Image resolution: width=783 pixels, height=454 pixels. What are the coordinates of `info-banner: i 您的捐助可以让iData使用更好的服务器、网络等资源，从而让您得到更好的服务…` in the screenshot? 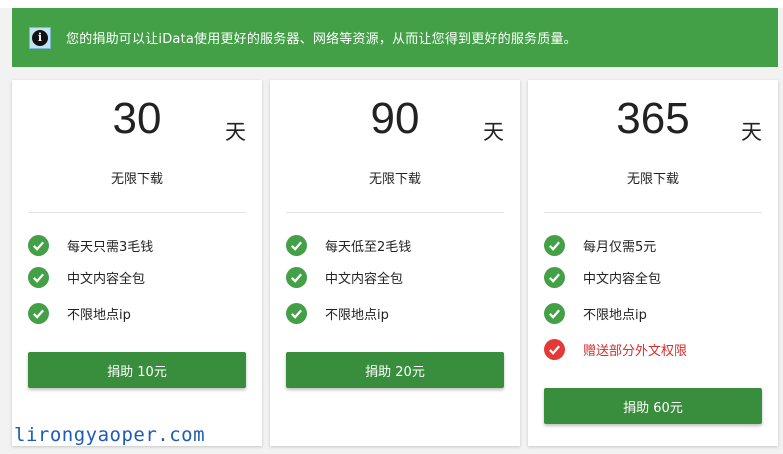 It's located at (395, 37).